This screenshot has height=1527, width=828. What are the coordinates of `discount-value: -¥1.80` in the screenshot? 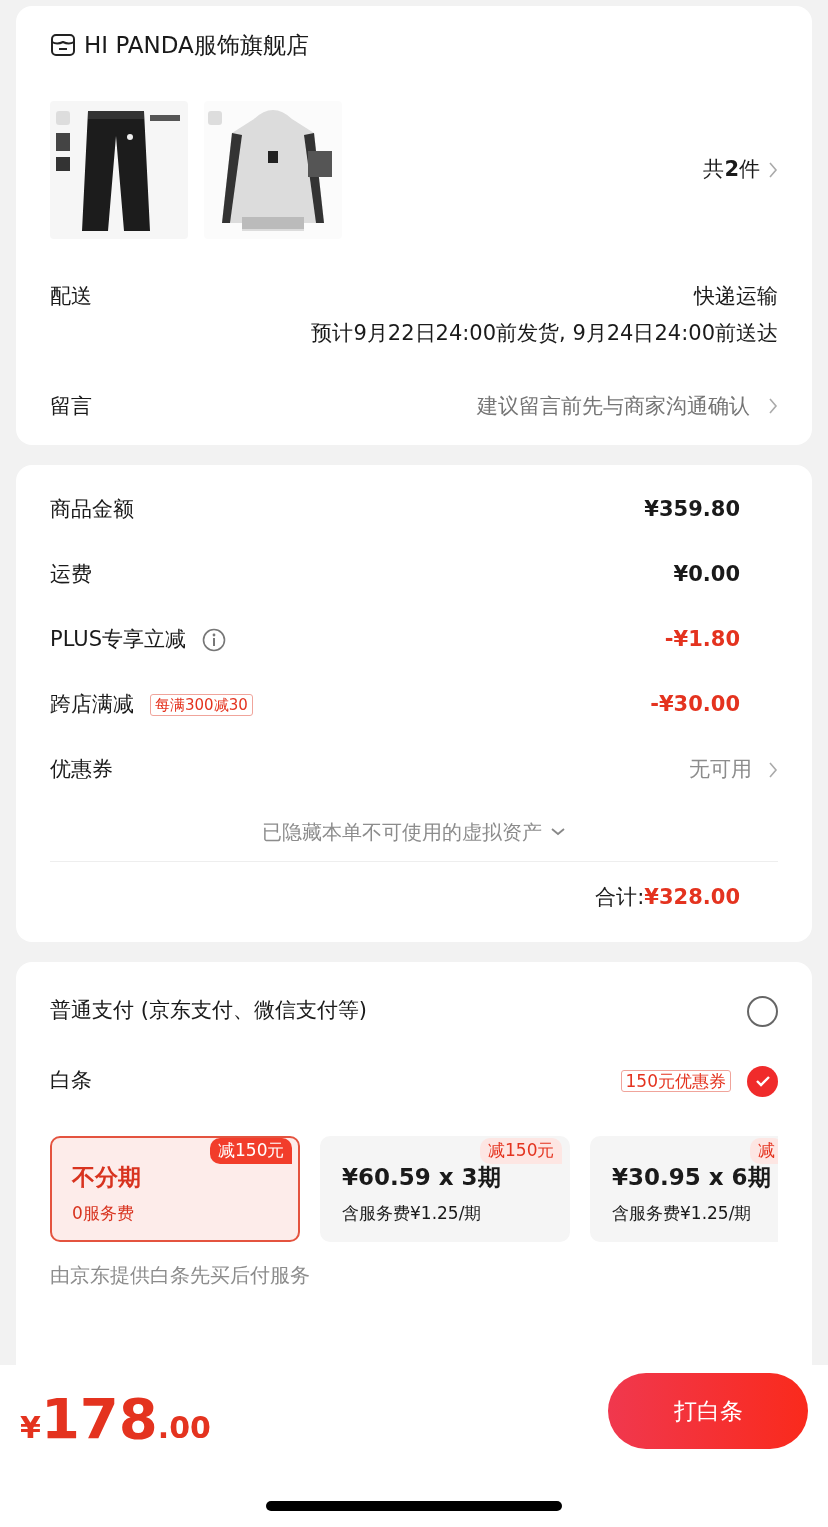 It's located at (702, 639).